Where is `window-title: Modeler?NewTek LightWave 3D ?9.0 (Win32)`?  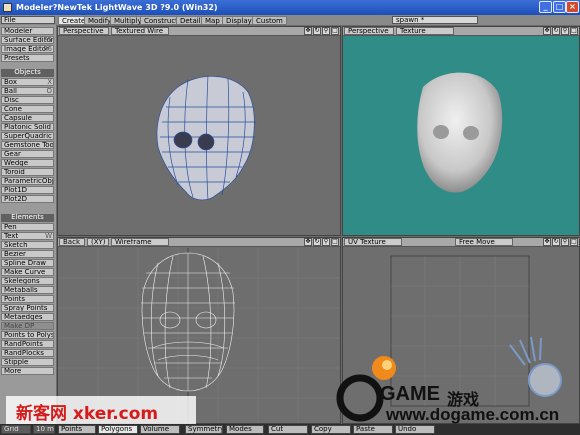
window-title: Modeler?NewTek LightWave 3D ?9.0 (Win32) is located at coordinates (117, 7).